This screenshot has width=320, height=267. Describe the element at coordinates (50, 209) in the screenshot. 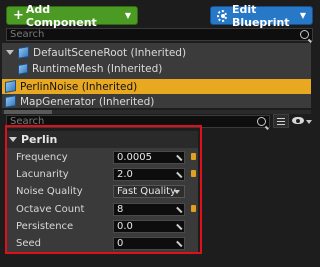

I see `property-label: Octave Count` at that location.